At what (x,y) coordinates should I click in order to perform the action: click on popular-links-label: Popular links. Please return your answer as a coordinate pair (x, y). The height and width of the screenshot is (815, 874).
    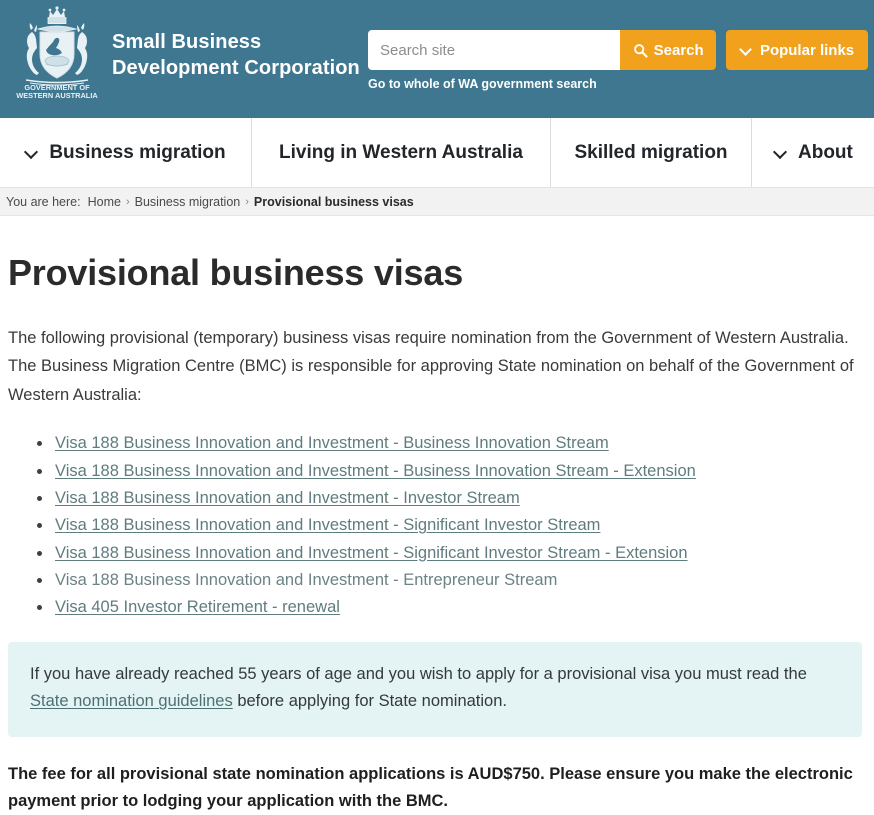
    Looking at the image, I should click on (807, 50).